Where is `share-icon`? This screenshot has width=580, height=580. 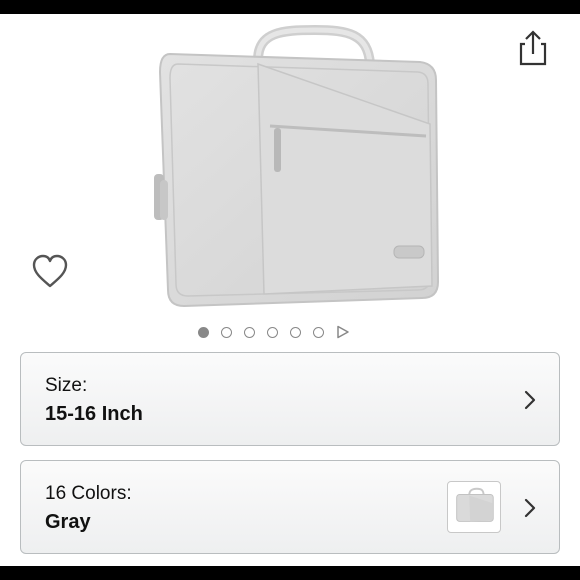
share-icon is located at coordinates (533, 48).